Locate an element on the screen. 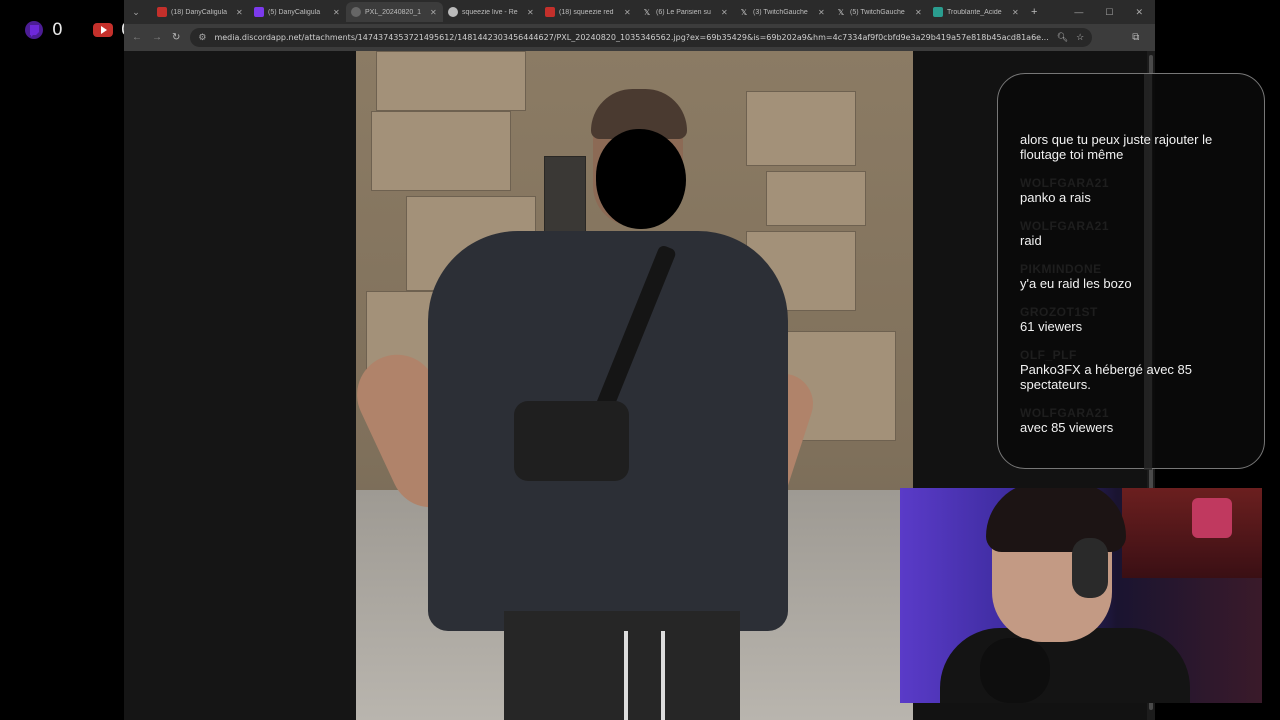  reload-icon: ↻ is located at coordinates (176, 37).